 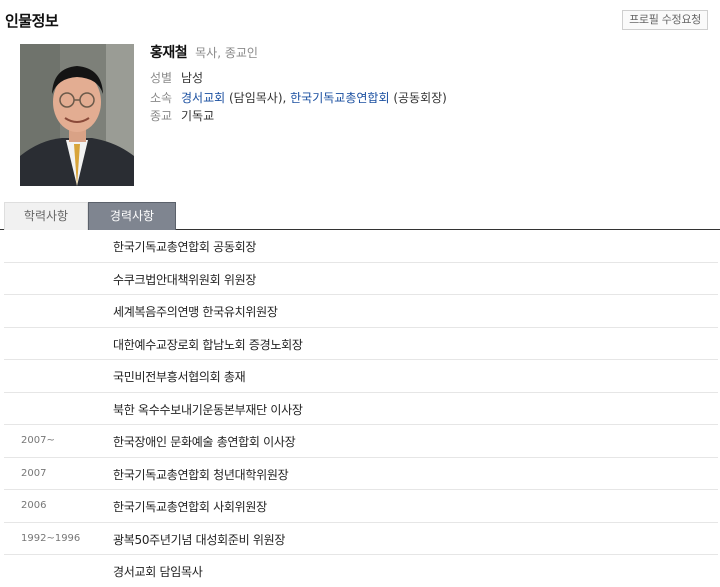 What do you see at coordinates (361, 376) in the screenshot?
I see `career-row: 국민비전부흥서협의회 총재` at bounding box center [361, 376].